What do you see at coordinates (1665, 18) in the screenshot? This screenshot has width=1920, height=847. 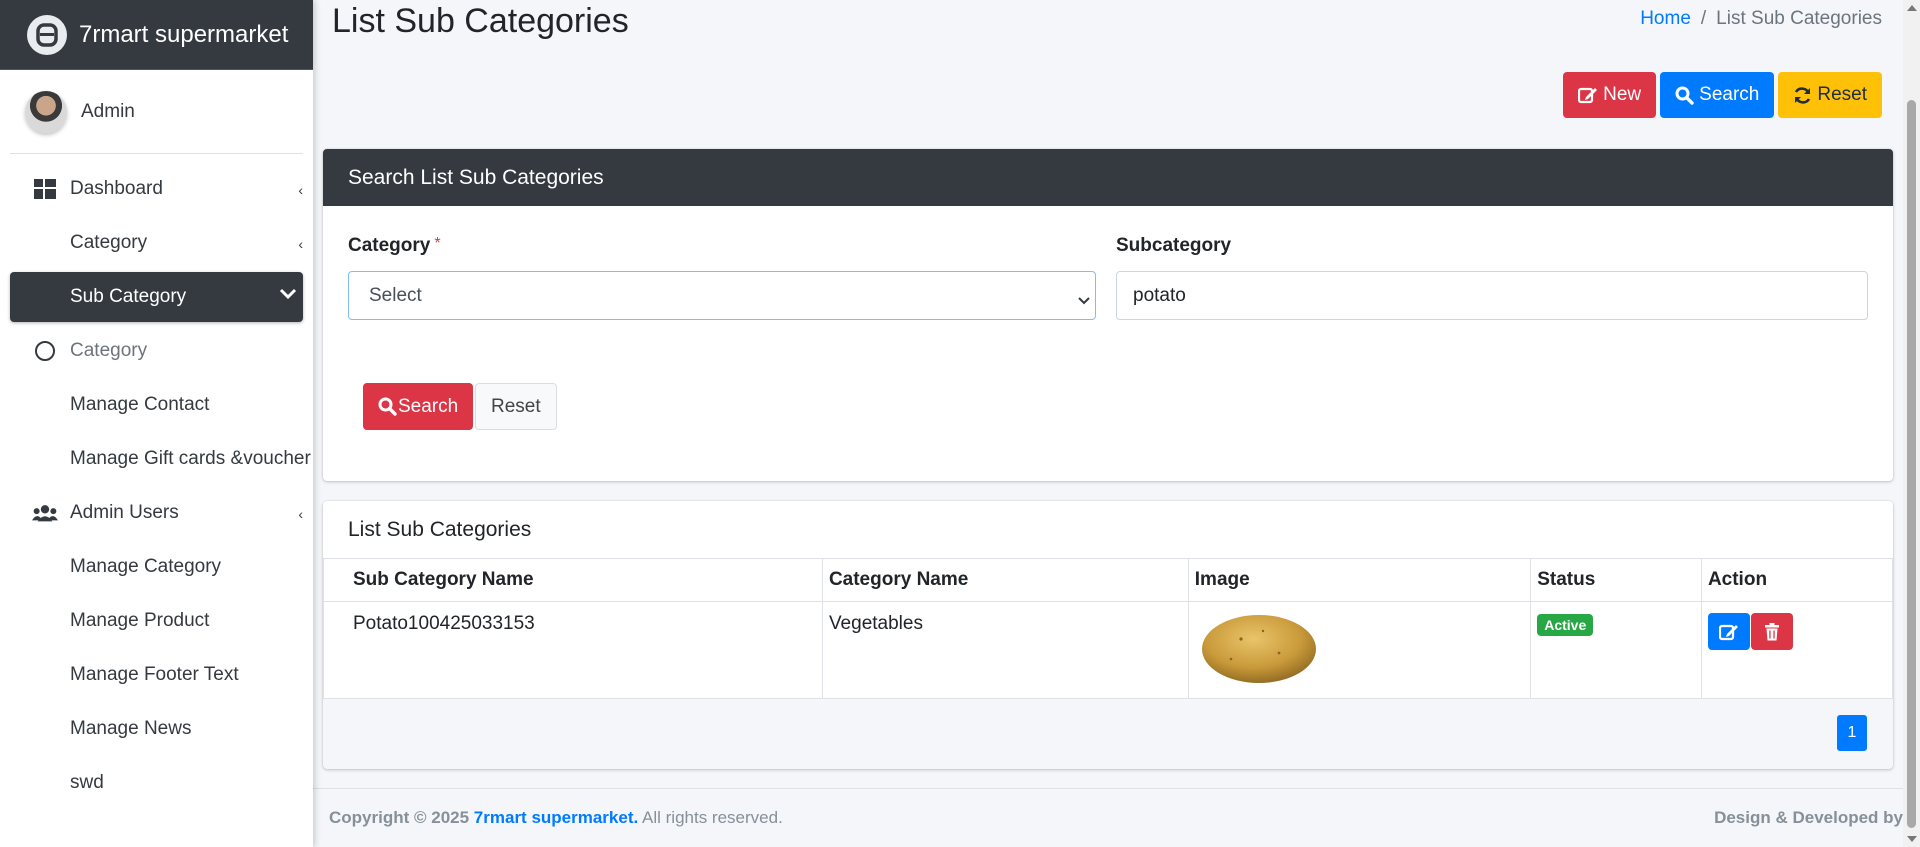 I see `breadcrumb-home-link: Home` at bounding box center [1665, 18].